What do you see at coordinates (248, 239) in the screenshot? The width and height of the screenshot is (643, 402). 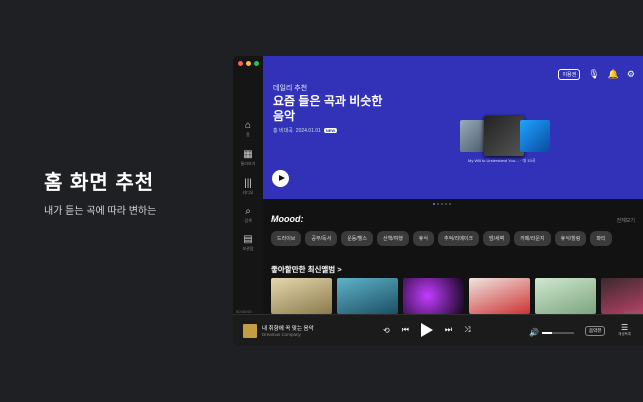 I see `library-icon: ▤` at bounding box center [248, 239].